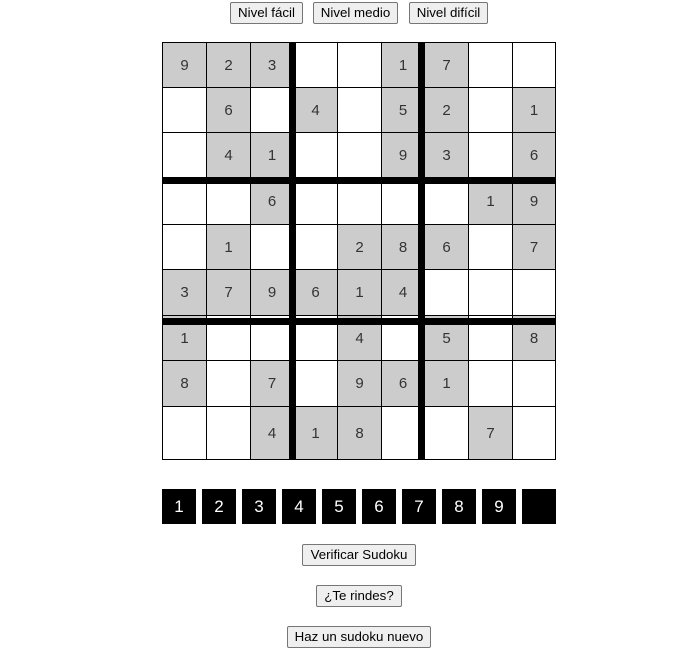 The width and height of the screenshot is (683, 648). What do you see at coordinates (419, 506) in the screenshot?
I see `number-key: 7` at bounding box center [419, 506].